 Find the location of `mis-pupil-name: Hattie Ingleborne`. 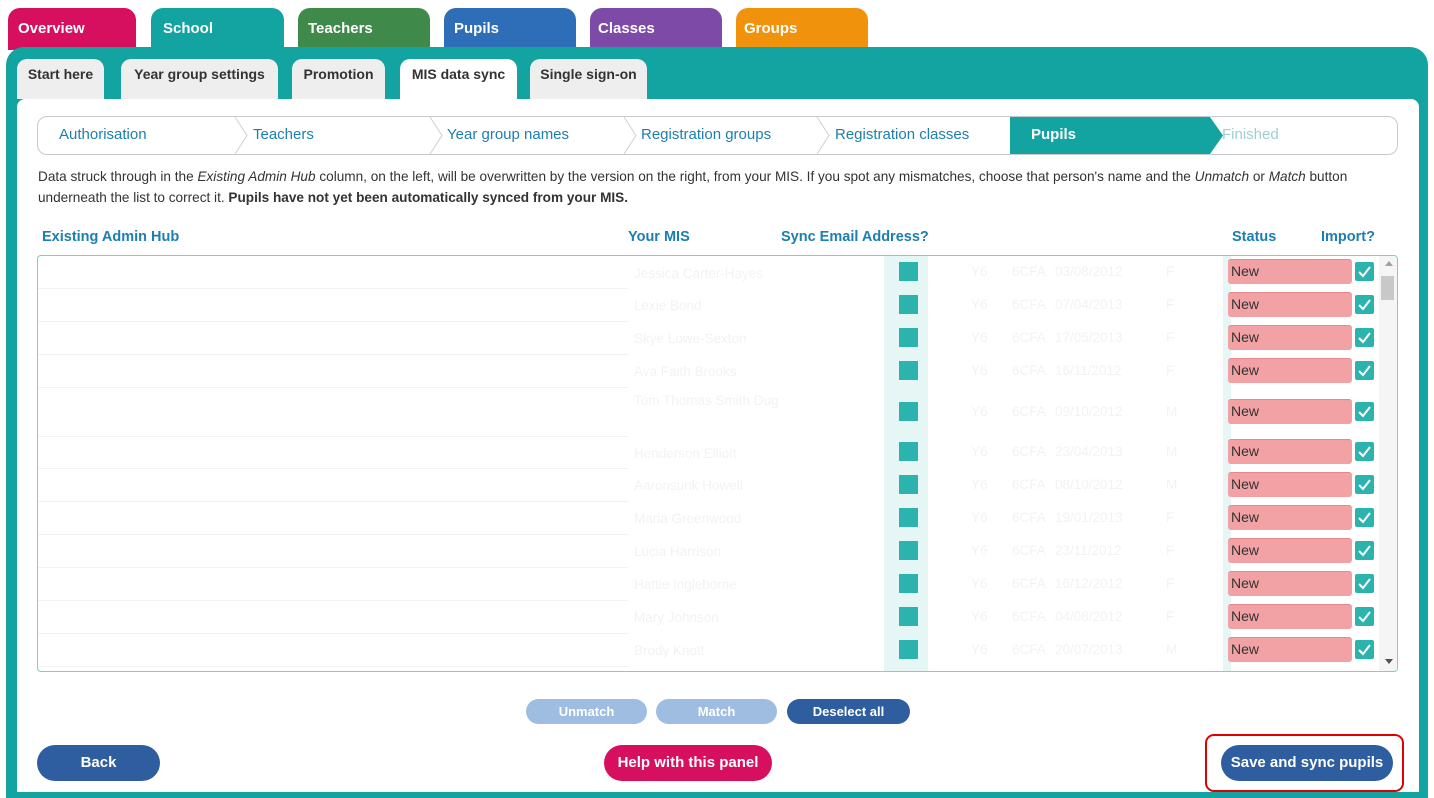

mis-pupil-name: Hattie Ingleborne is located at coordinates (685, 584).